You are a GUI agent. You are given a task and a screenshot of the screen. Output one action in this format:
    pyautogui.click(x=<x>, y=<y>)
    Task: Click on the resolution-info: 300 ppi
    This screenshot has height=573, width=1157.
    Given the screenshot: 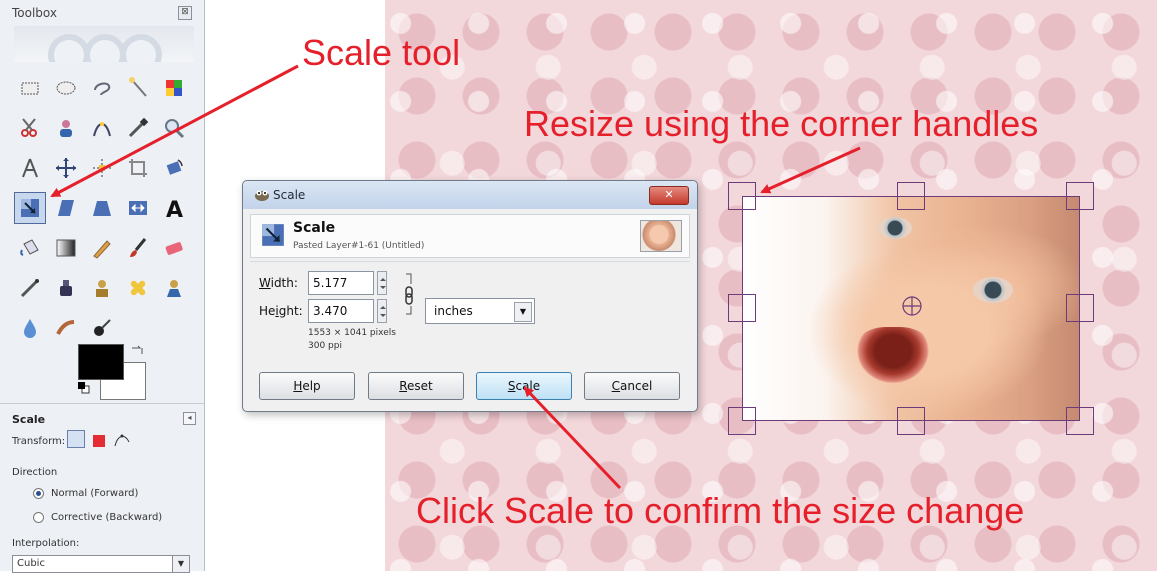 What is the action you would take?
    pyautogui.click(x=325, y=346)
    